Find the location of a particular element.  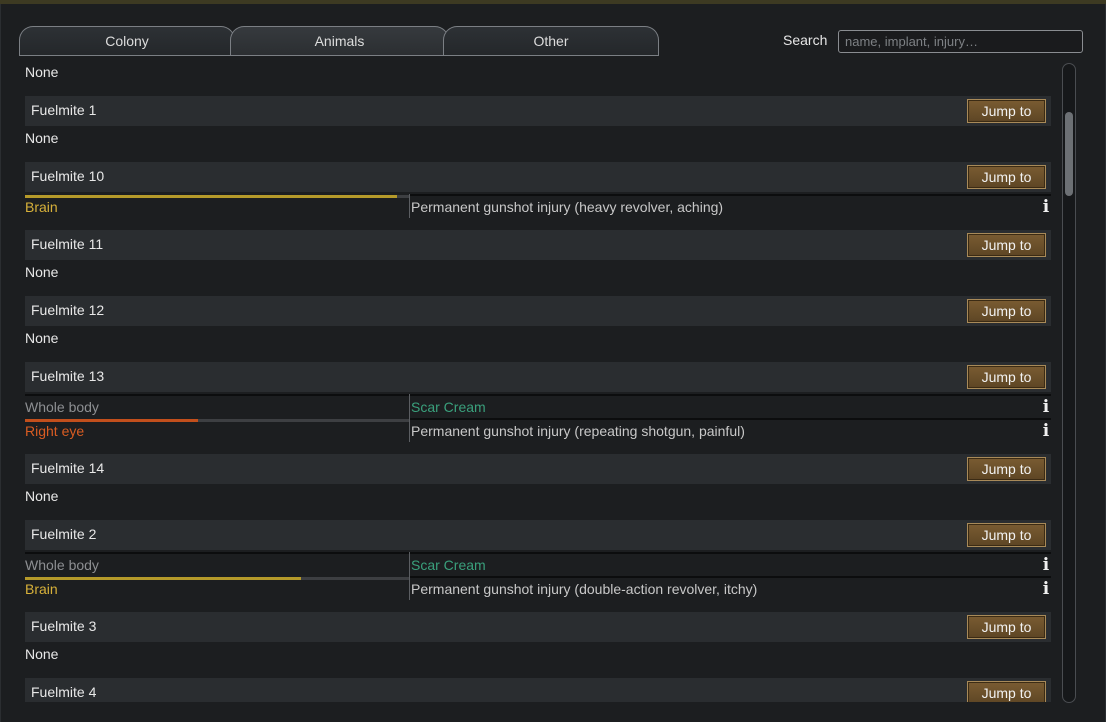

animal-name: Fuelmite 4 is located at coordinates (64, 692).